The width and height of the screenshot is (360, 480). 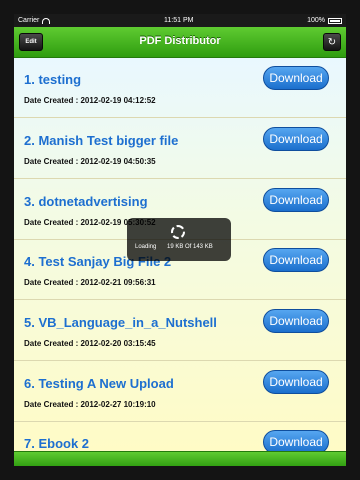 What do you see at coordinates (180, 458) in the screenshot?
I see `bottom-toolbar` at bounding box center [180, 458].